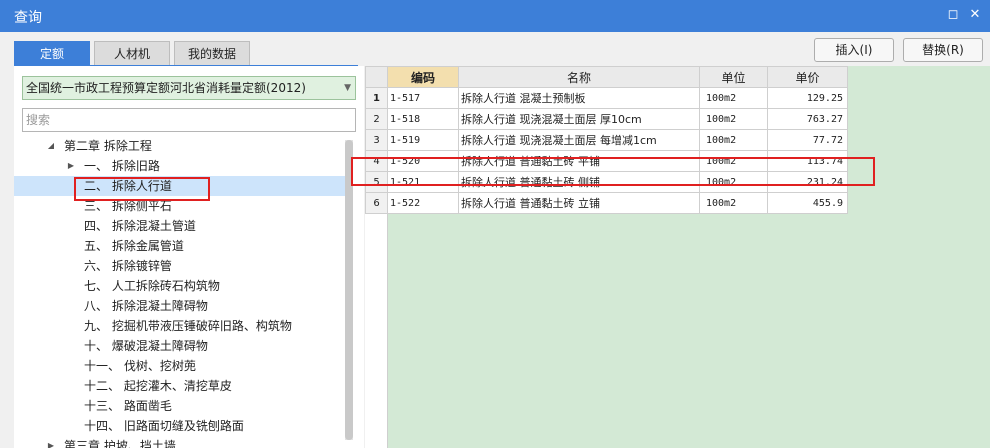 Image resolution: width=990 pixels, height=448 pixels. I want to click on column-header-code: 编码, so click(423, 77).